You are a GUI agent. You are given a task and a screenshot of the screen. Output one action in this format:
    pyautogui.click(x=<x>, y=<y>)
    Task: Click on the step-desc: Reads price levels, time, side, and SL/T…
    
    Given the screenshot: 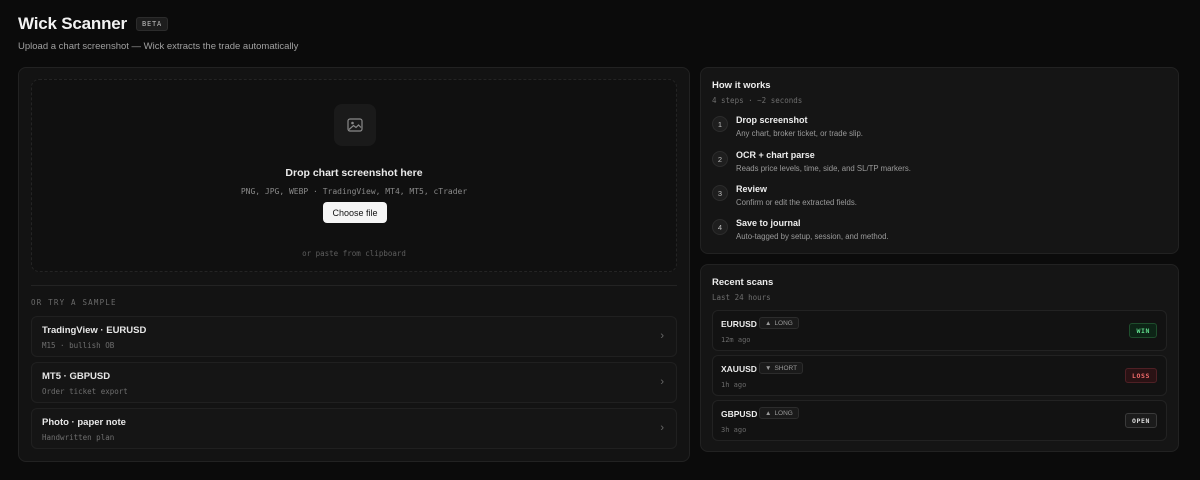 What is the action you would take?
    pyautogui.click(x=823, y=168)
    